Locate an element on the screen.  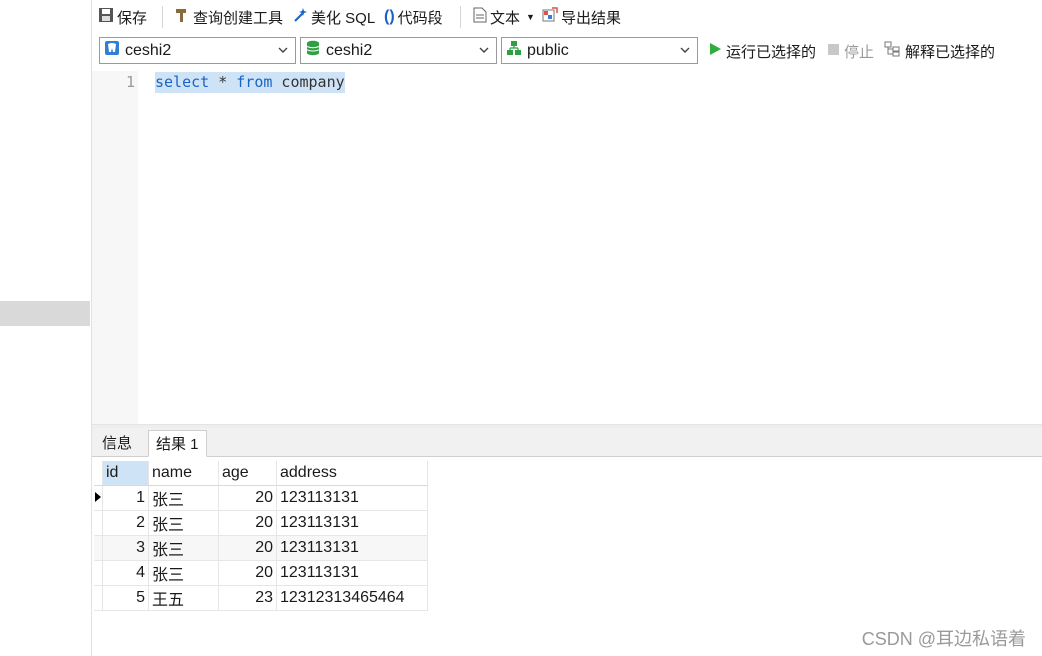
sql-table-name: company is located at coordinates (308, 82).